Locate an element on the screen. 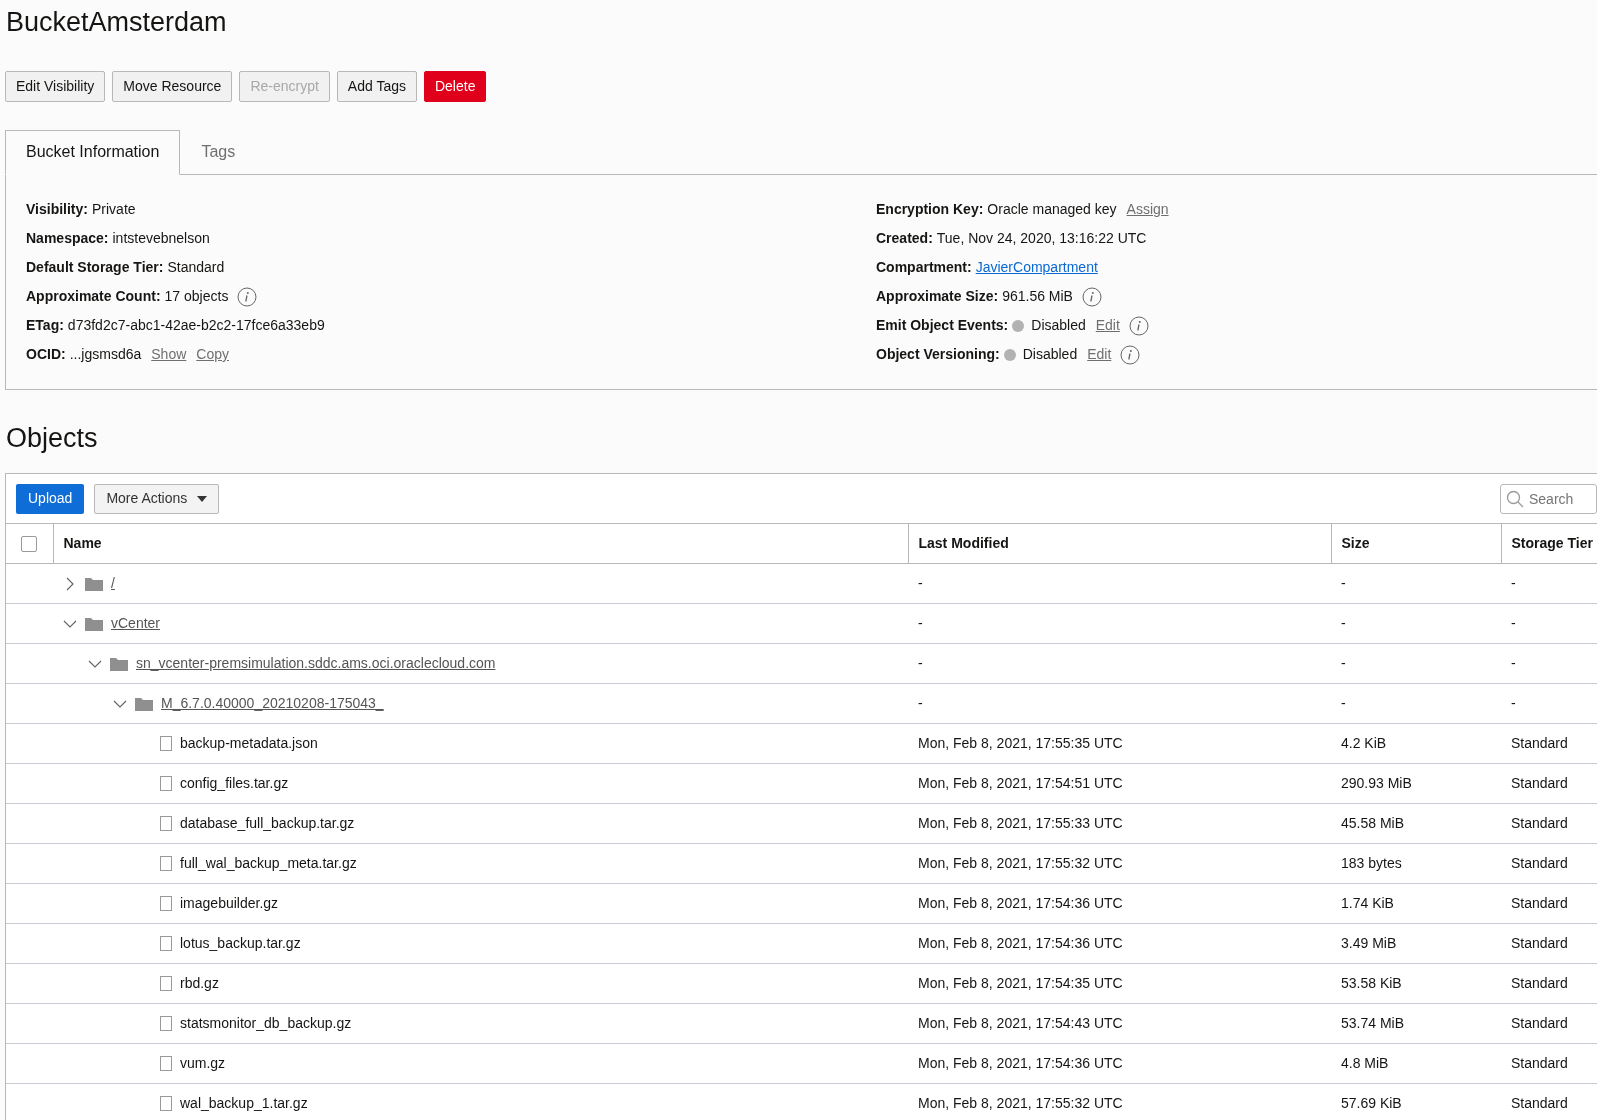 This screenshot has width=1597, height=1120. file-name: vum.gz is located at coordinates (203, 1063).